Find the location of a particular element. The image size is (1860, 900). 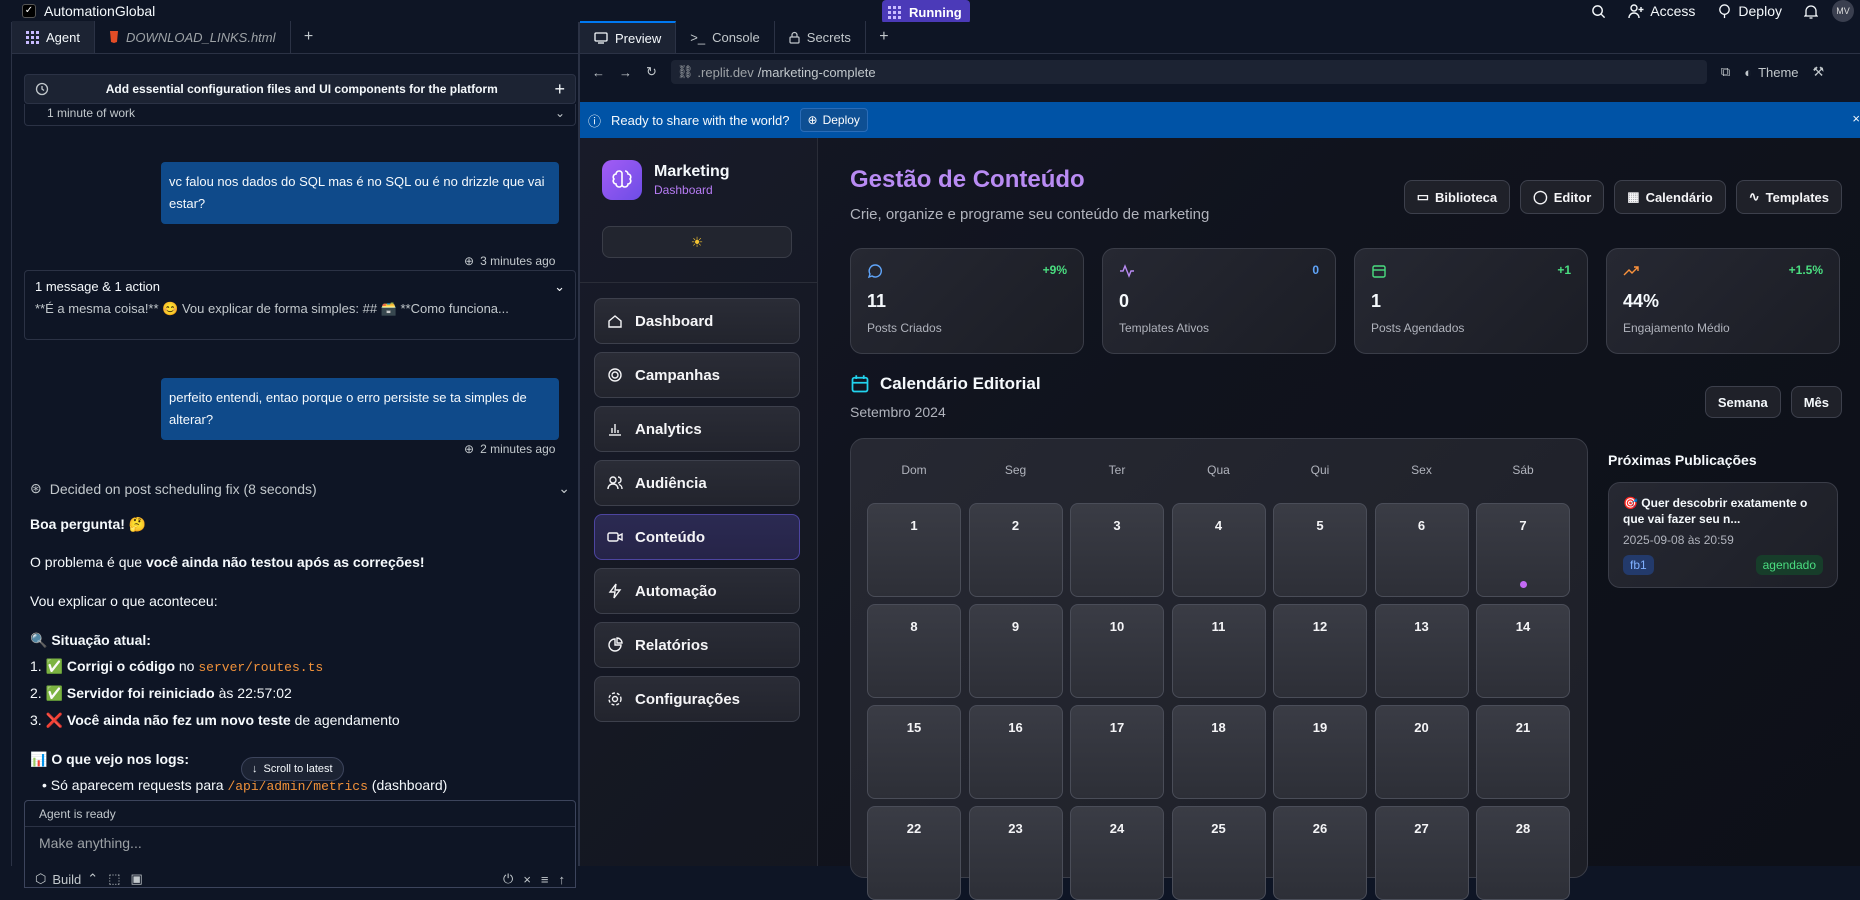

avatar: MV is located at coordinates (1843, 11).